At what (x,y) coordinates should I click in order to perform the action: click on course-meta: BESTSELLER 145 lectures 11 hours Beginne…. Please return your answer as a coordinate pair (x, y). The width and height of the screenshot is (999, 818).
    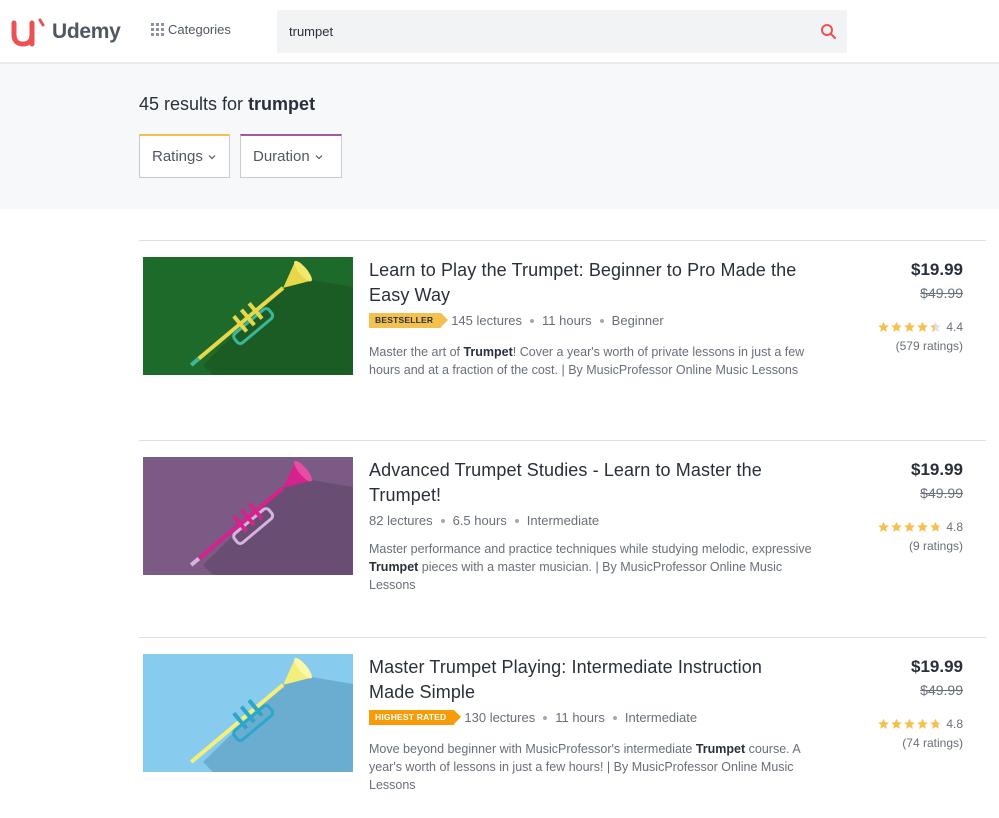
    Looking at the image, I should click on (516, 320).